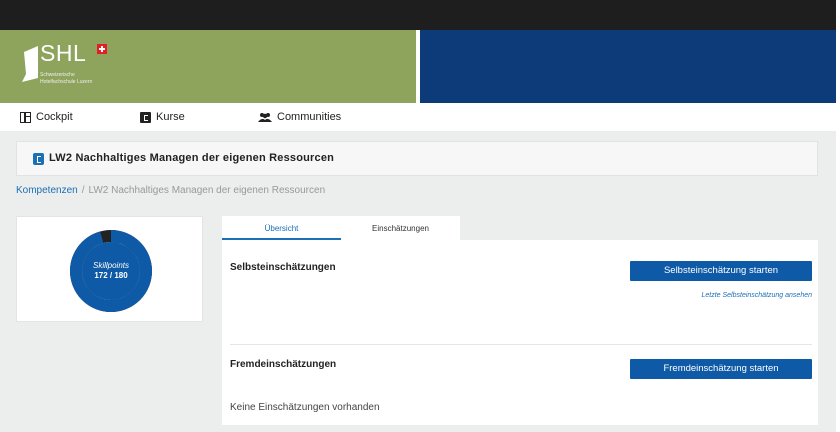 The image size is (840, 432). I want to click on self-assessment-title: Selbsteinschätzungen, so click(283, 267).